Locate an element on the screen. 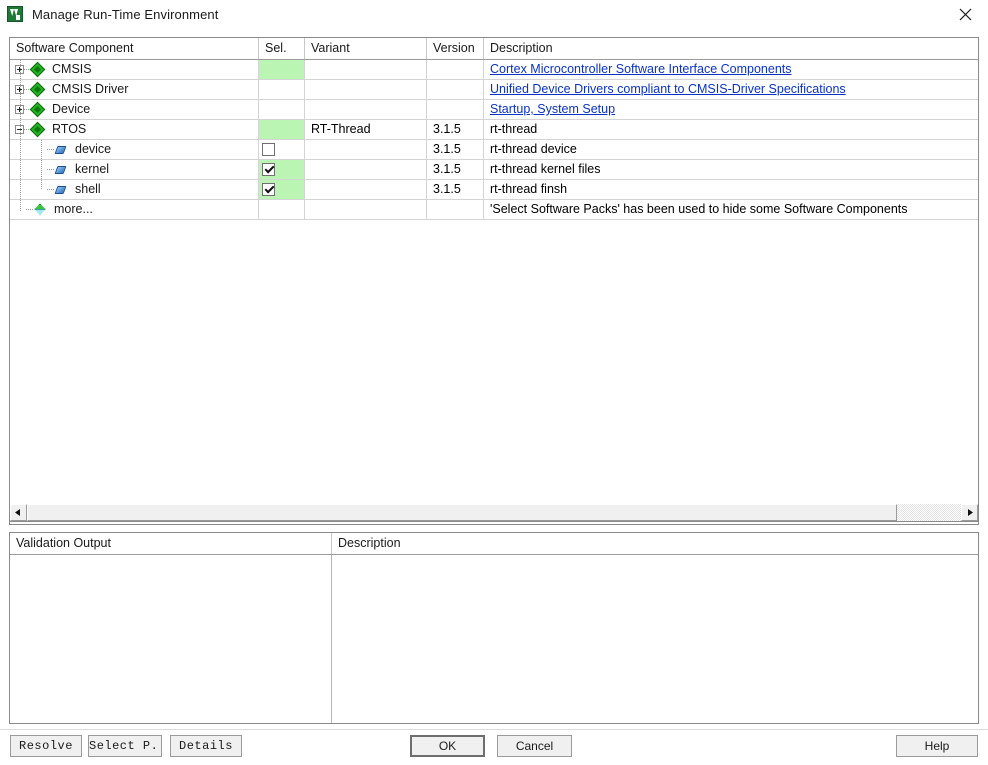  ok-button: OK is located at coordinates (447, 746).